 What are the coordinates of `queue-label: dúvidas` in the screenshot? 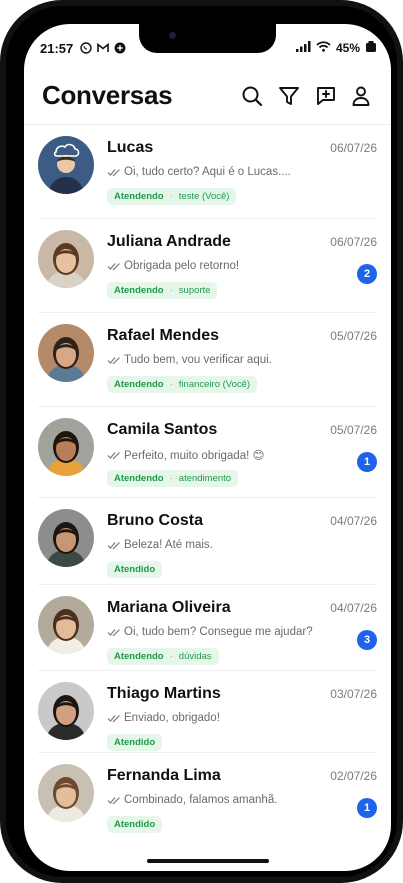 It's located at (195, 656).